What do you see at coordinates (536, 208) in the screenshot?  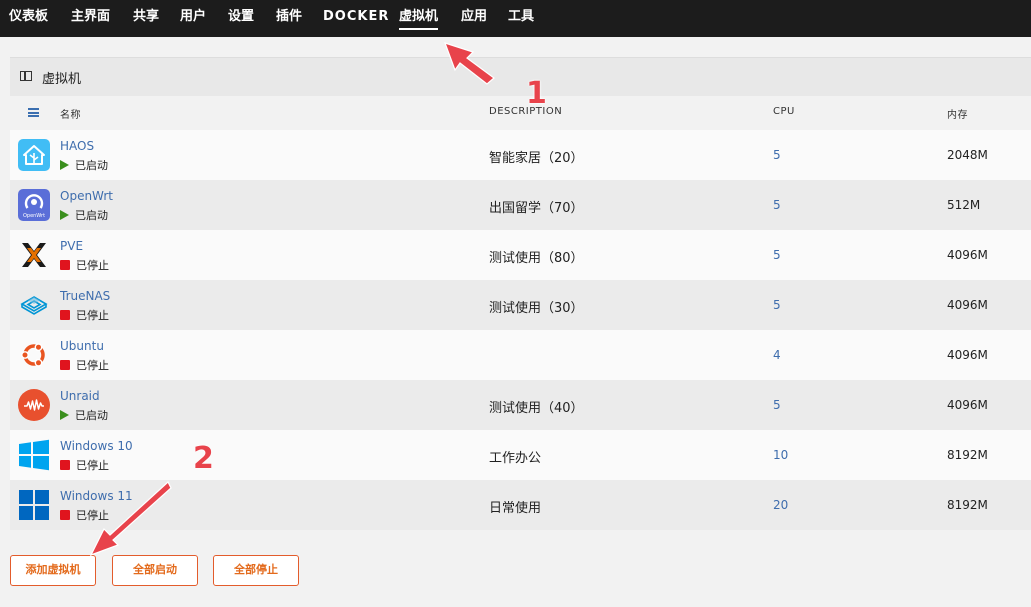 I see `vm-description: 出国留学（70）` at bounding box center [536, 208].